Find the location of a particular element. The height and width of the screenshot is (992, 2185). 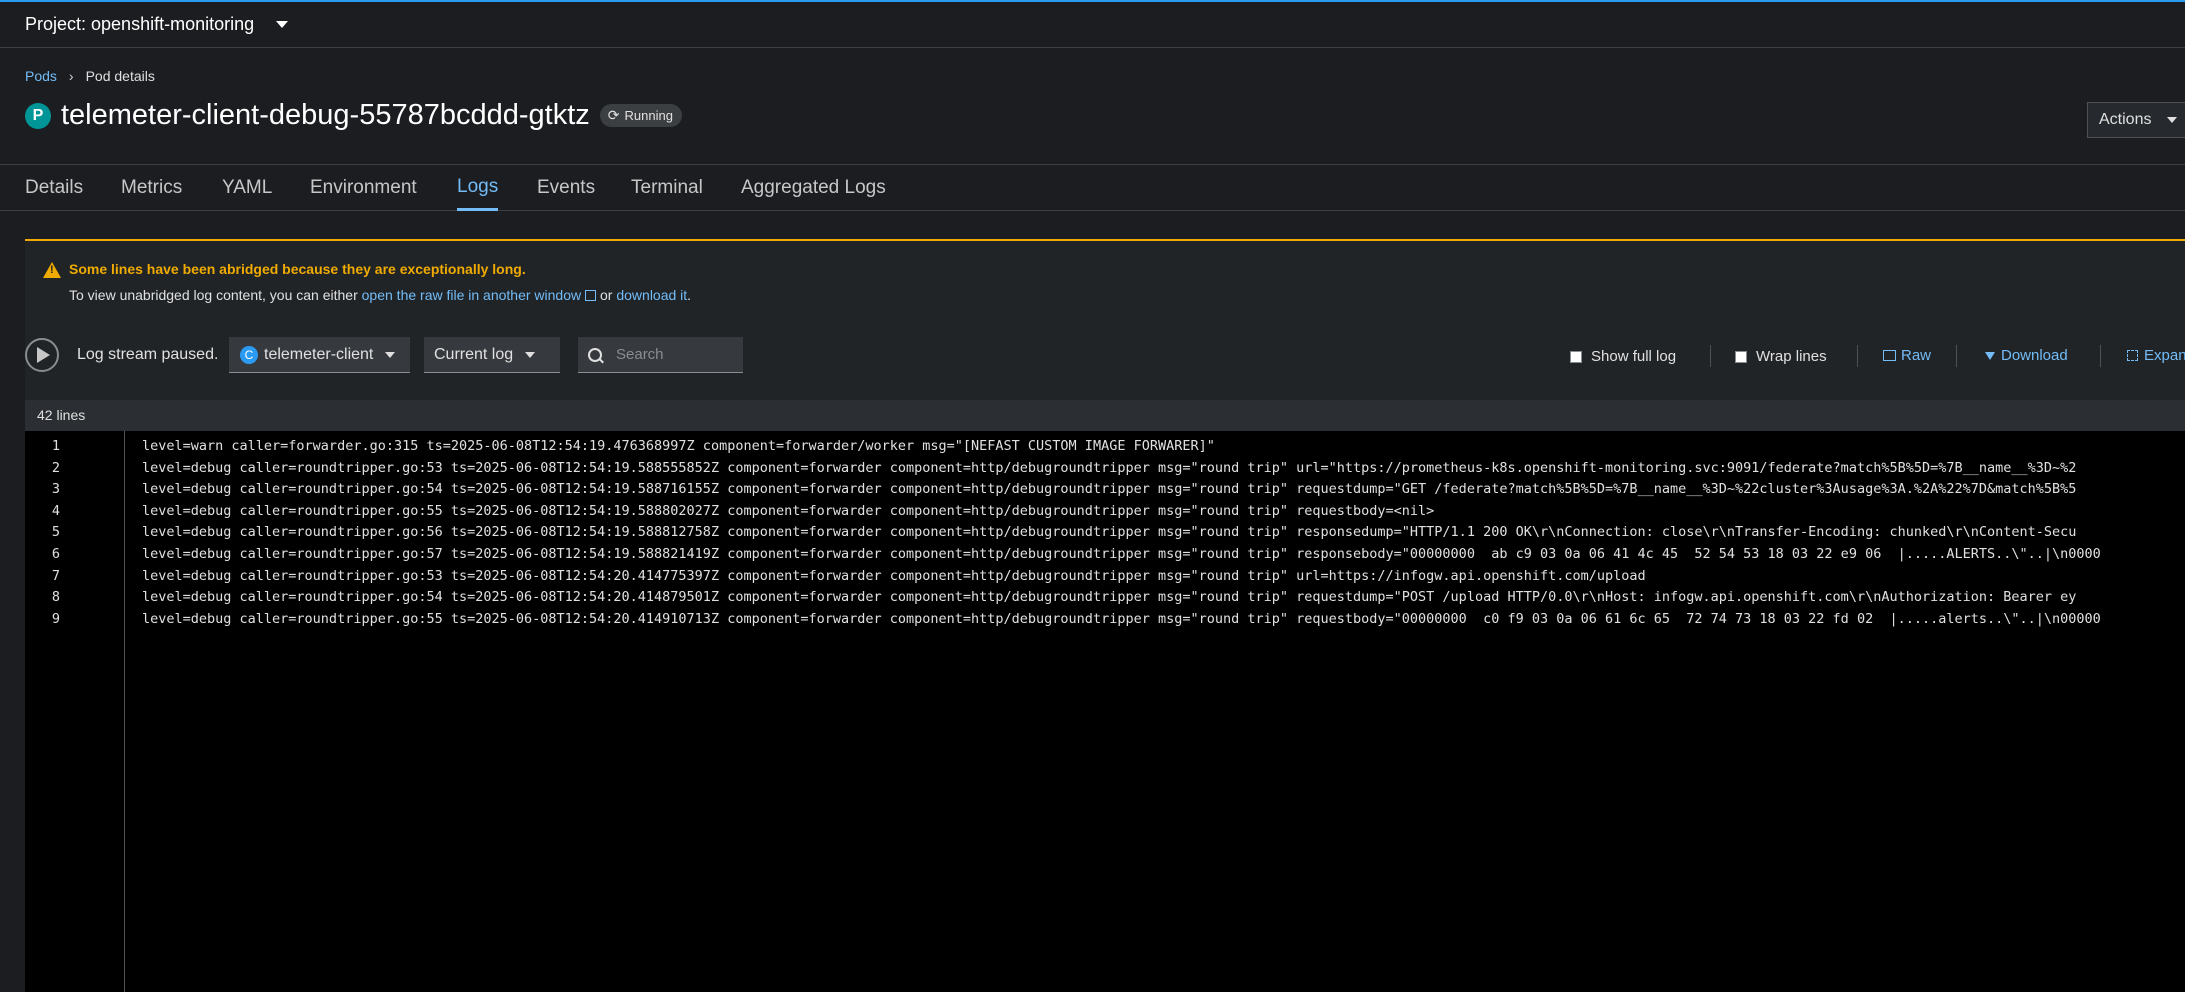

expand-button: Expand is located at coordinates (2156, 355).